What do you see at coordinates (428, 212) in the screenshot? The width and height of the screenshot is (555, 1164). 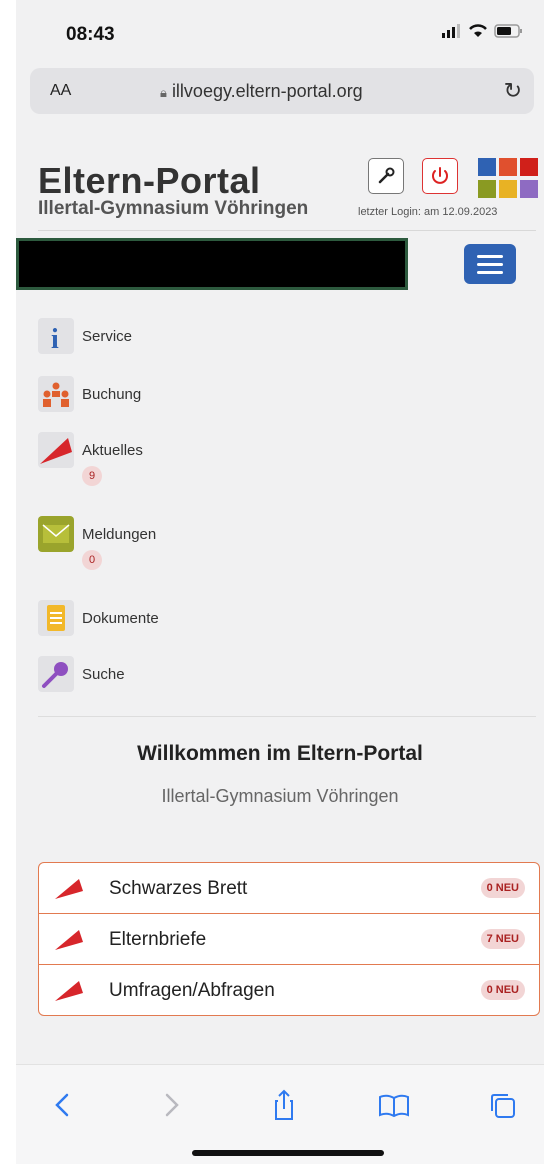 I see `last-login: letzter Login: am 12.09.2023` at bounding box center [428, 212].